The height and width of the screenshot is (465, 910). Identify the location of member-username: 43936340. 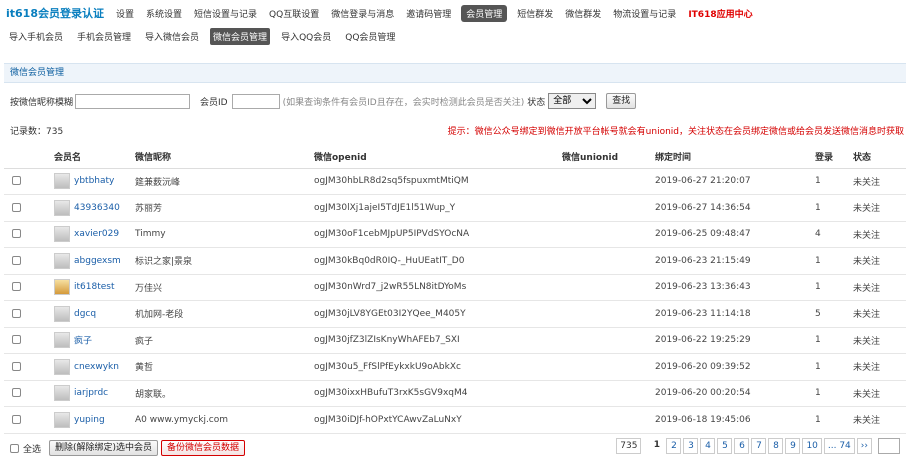
(97, 208).